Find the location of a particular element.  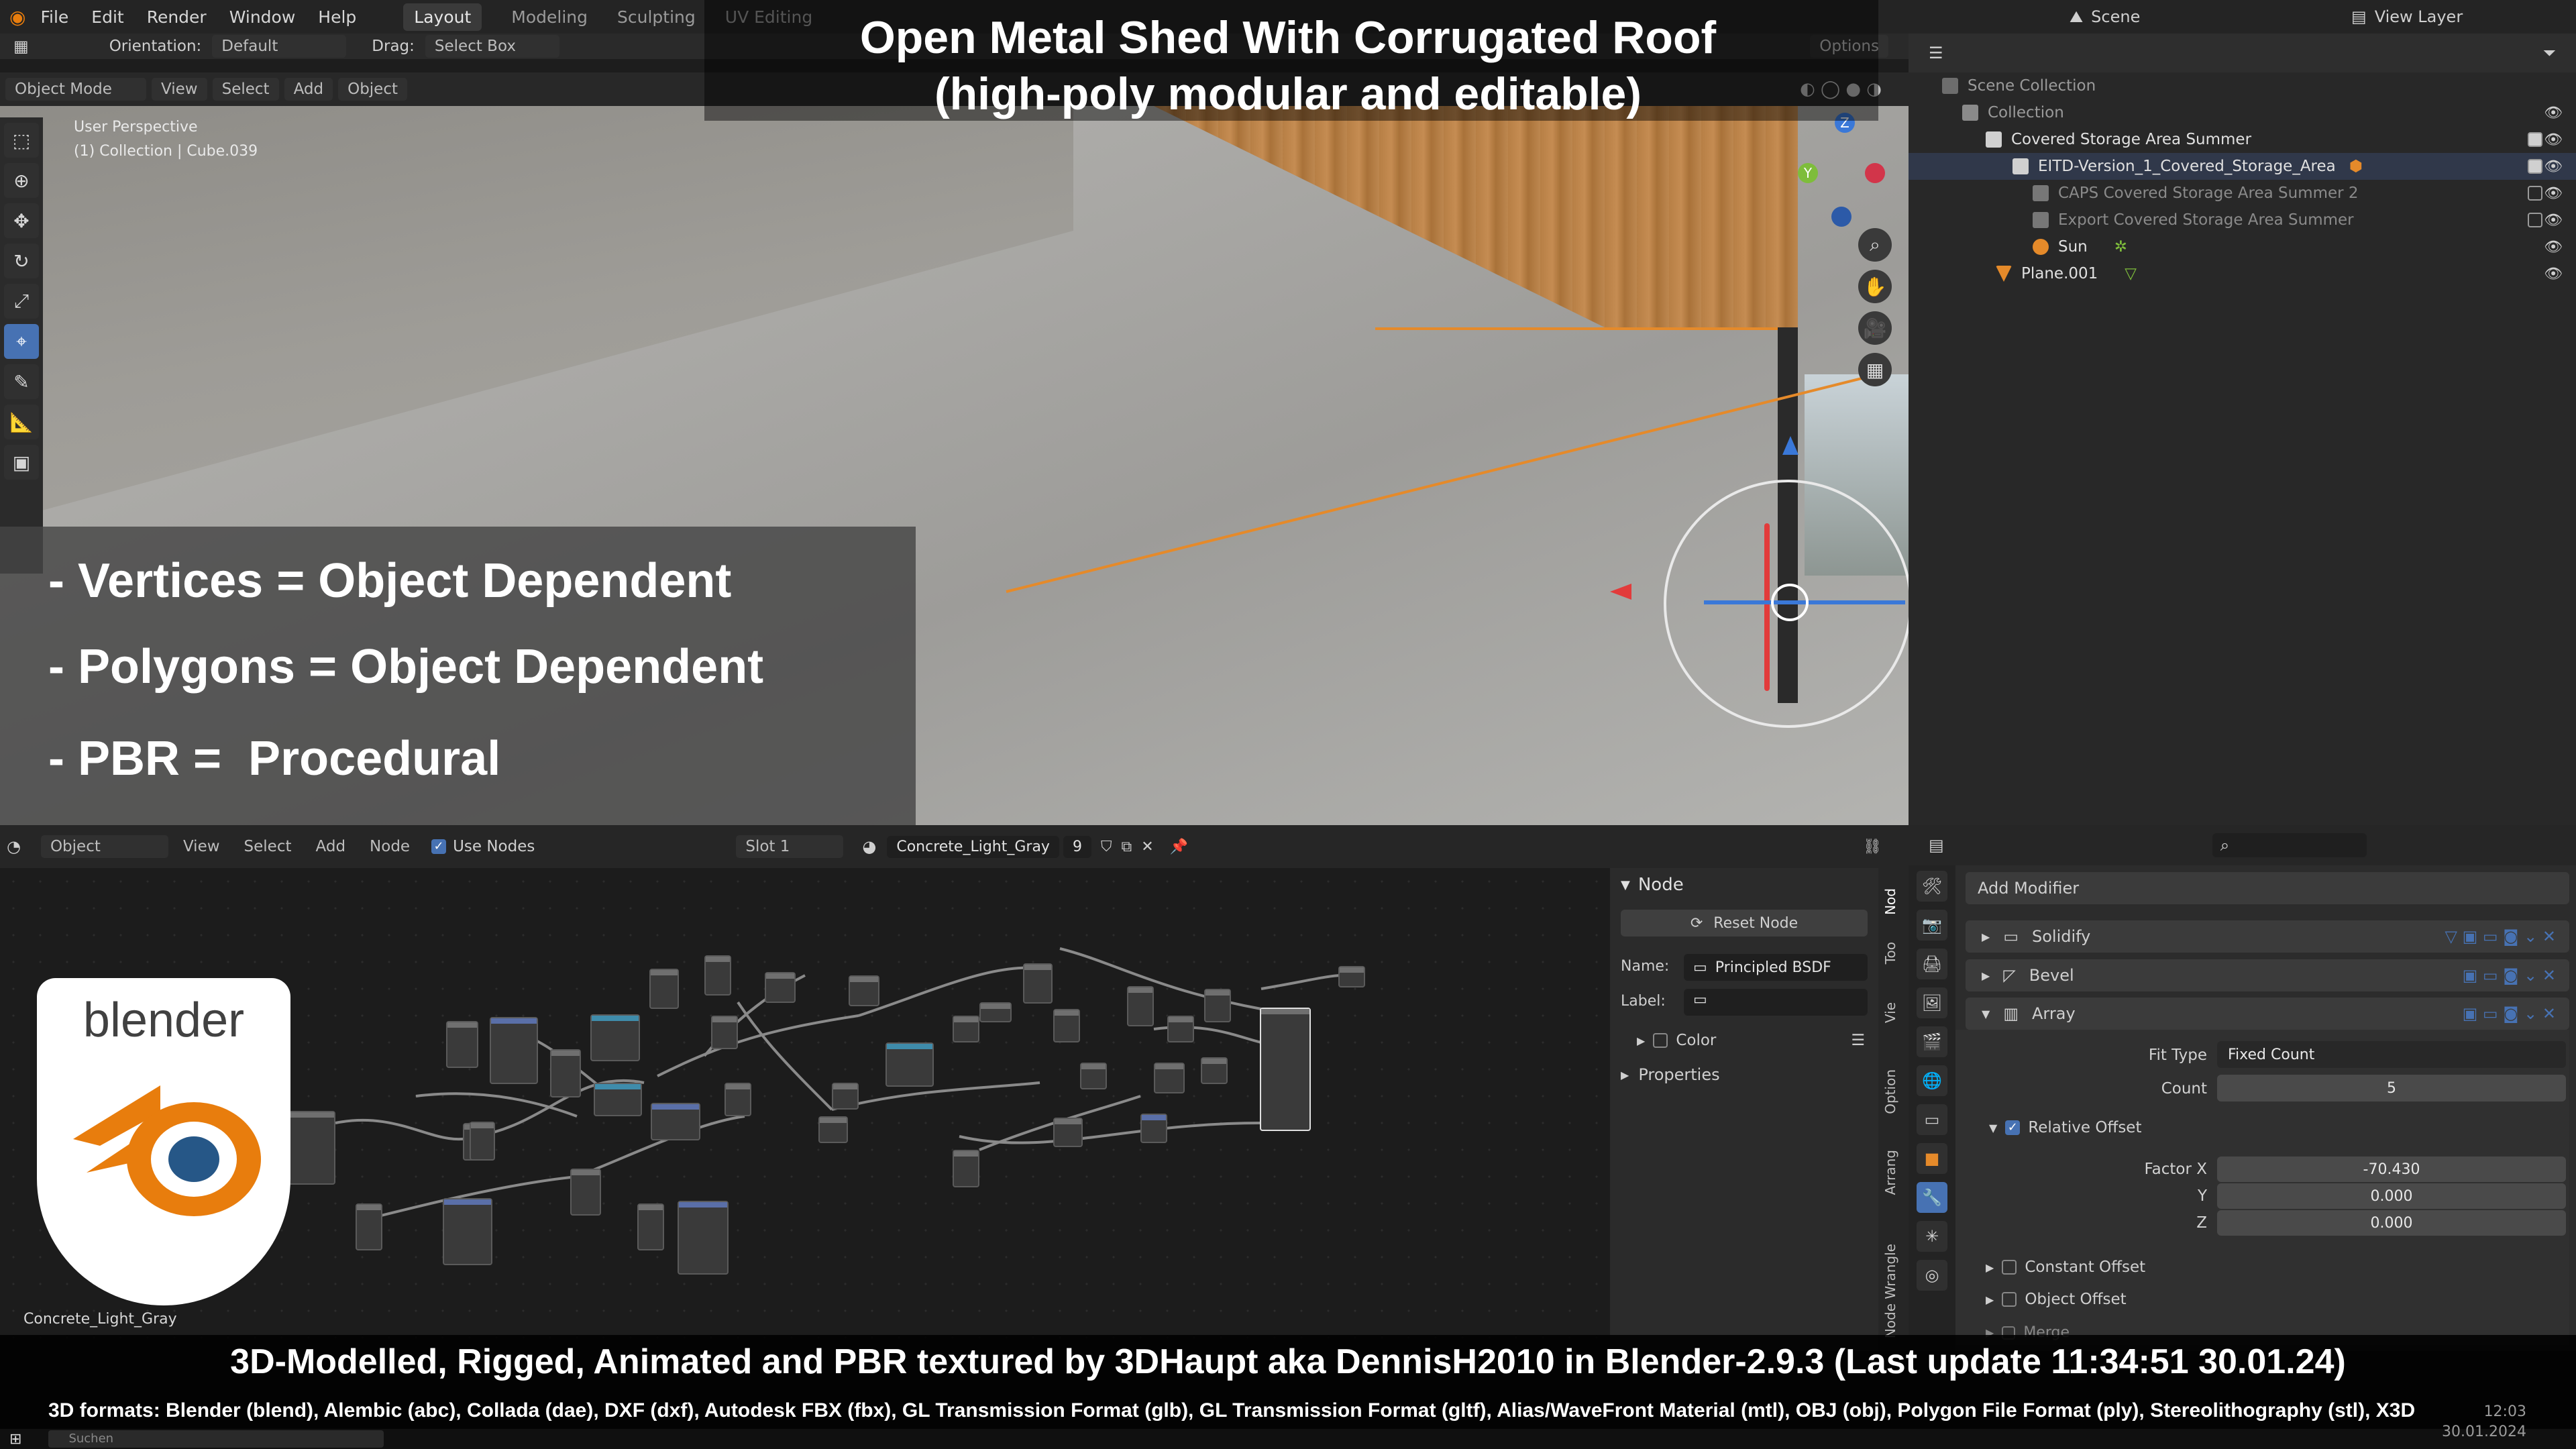

outliner-row: Plane.001 ▽ 👁 is located at coordinates (2242, 273).